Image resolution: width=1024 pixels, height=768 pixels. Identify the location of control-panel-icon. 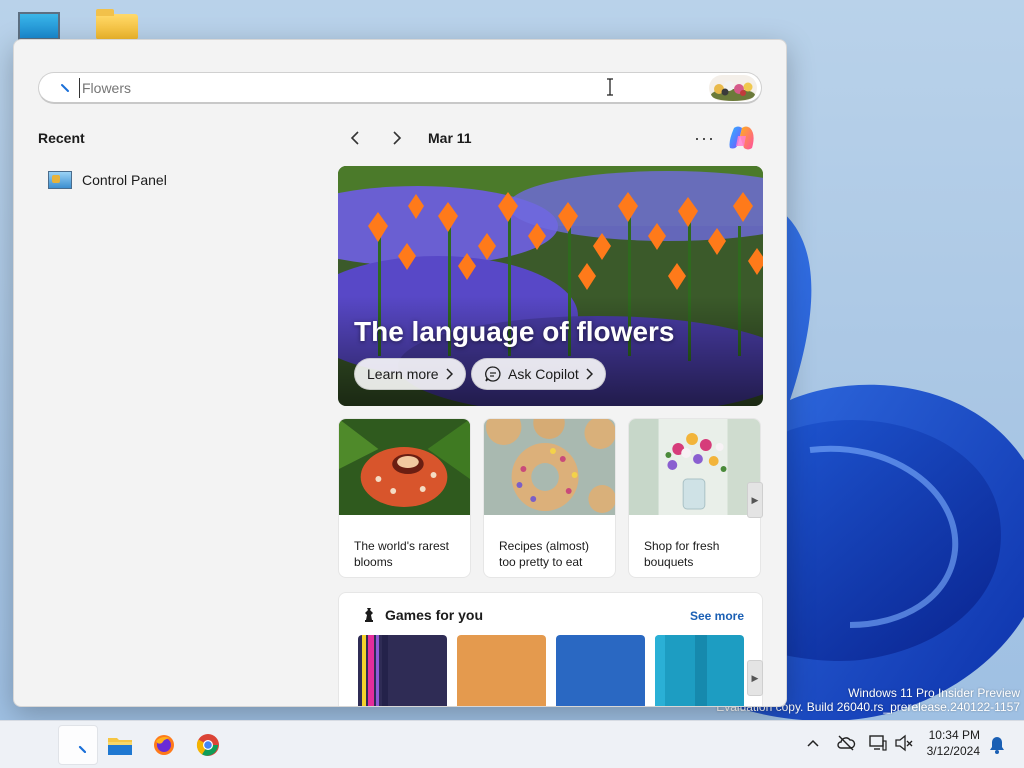
(60, 180).